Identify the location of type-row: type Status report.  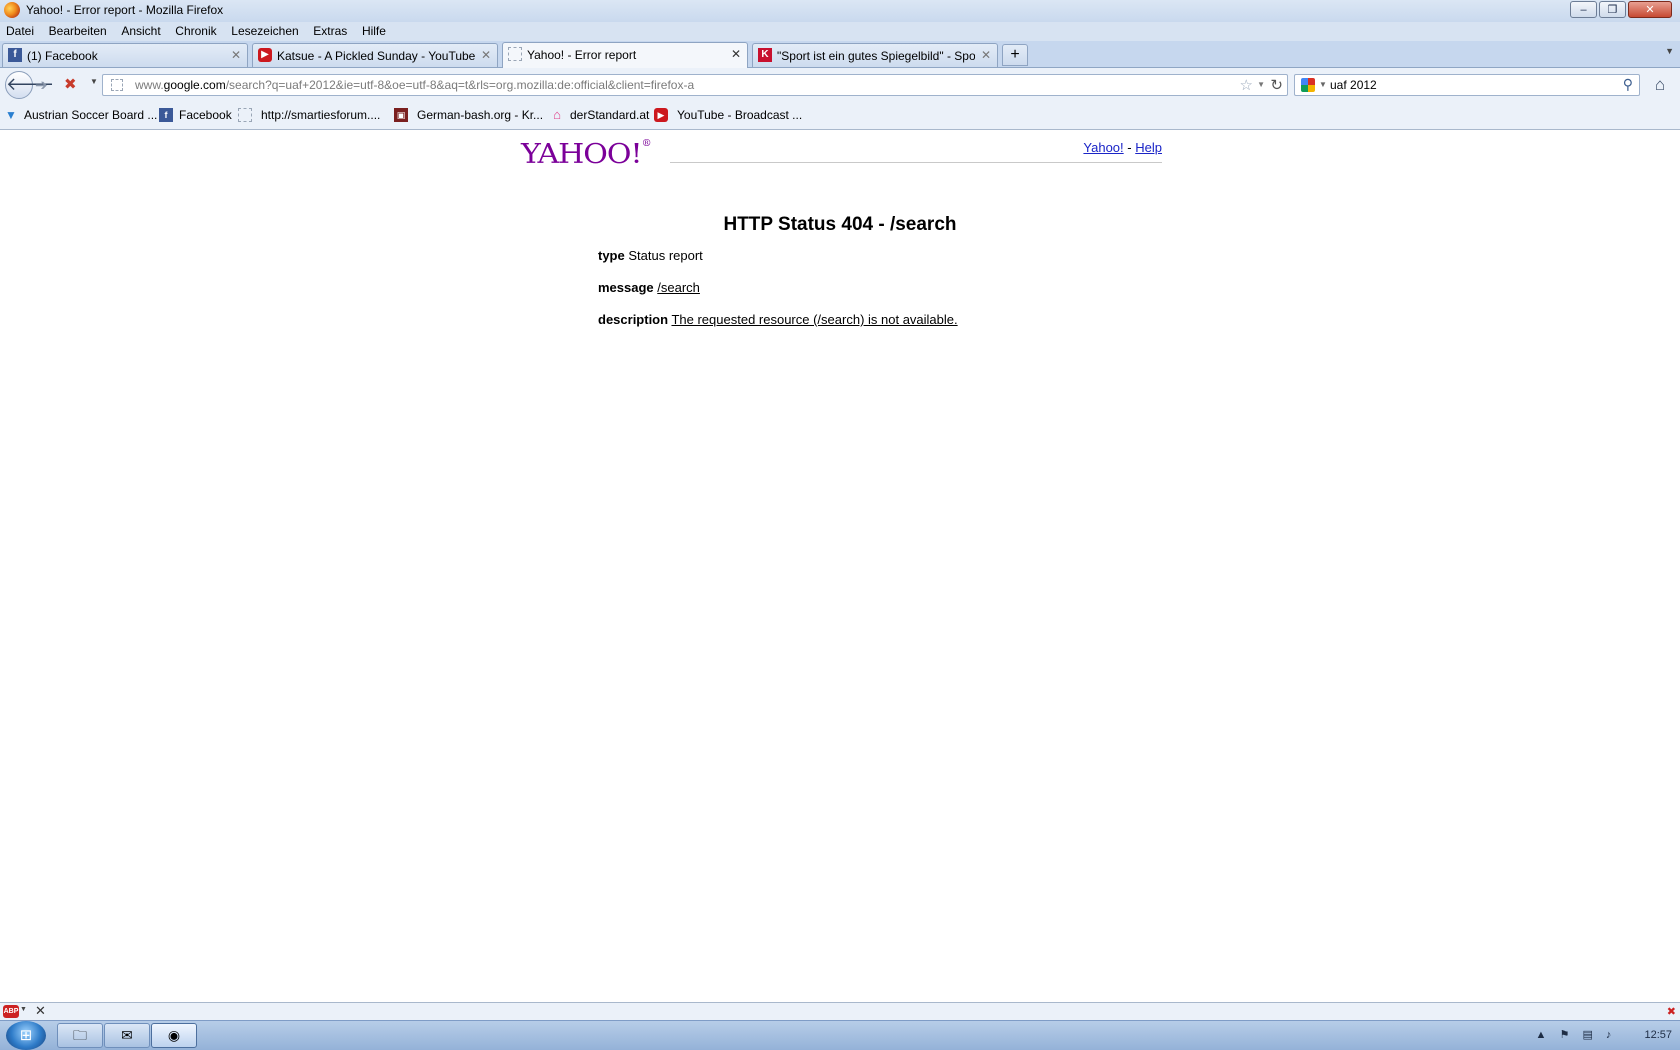
(650, 255).